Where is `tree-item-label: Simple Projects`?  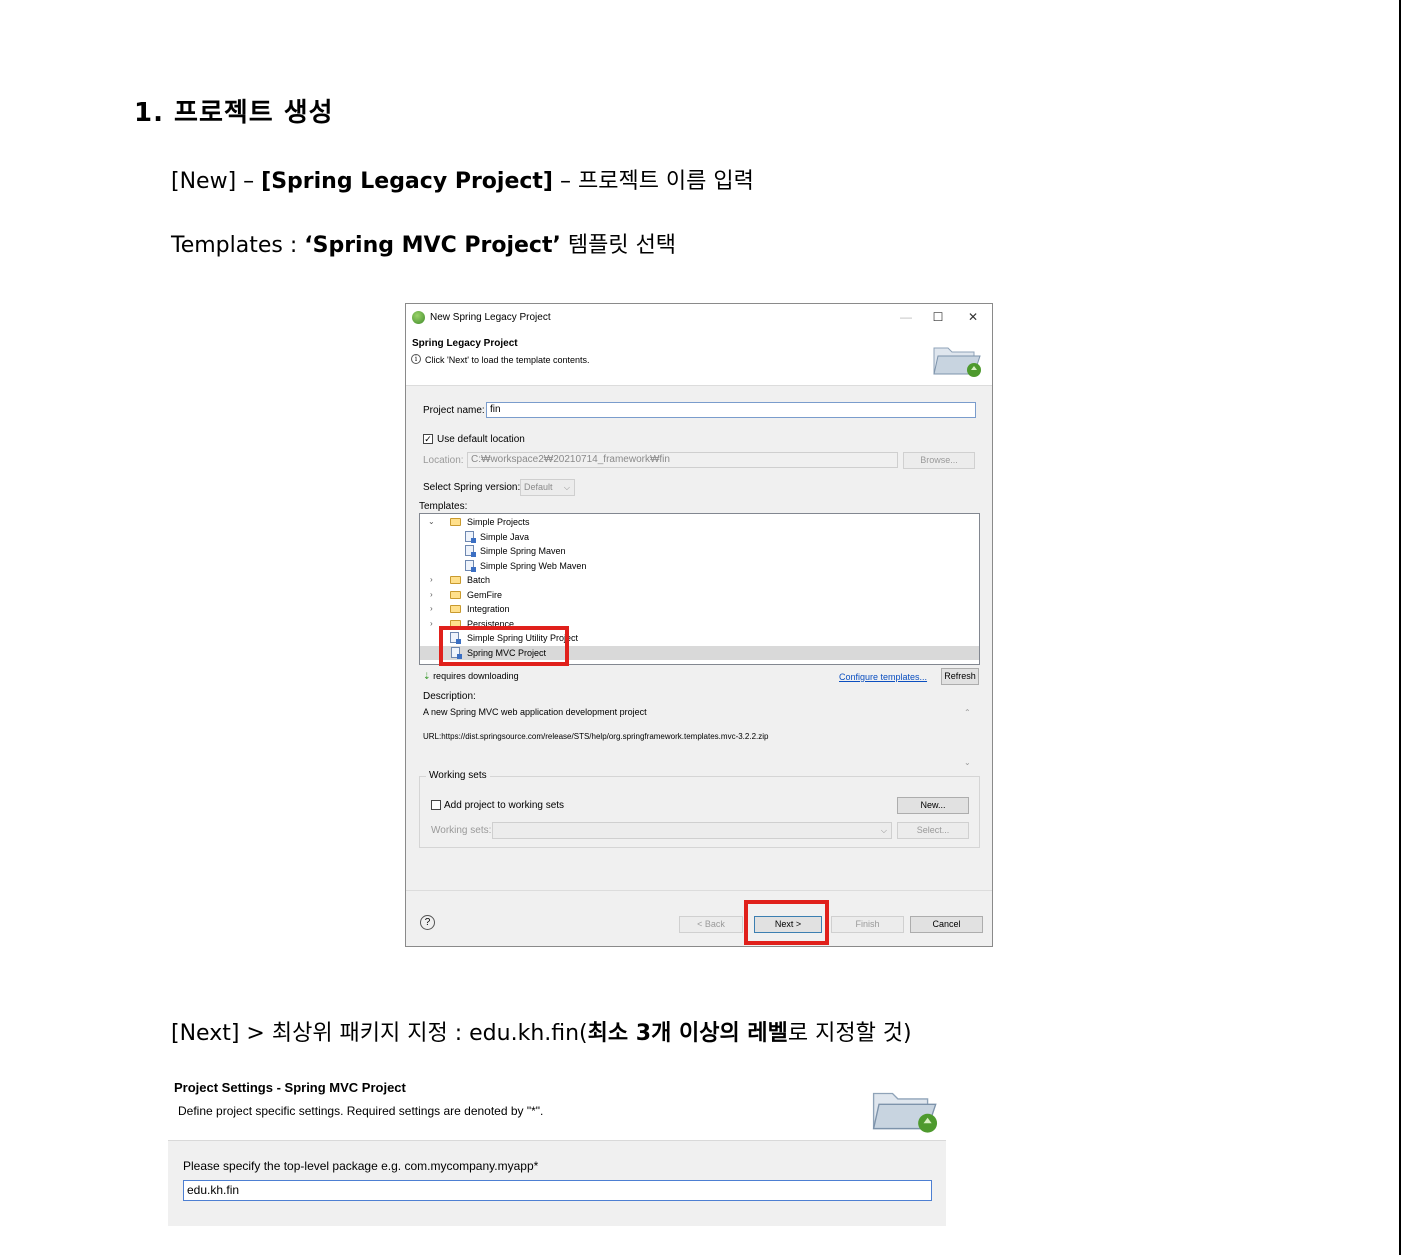
tree-item-label: Simple Projects is located at coordinates (498, 522).